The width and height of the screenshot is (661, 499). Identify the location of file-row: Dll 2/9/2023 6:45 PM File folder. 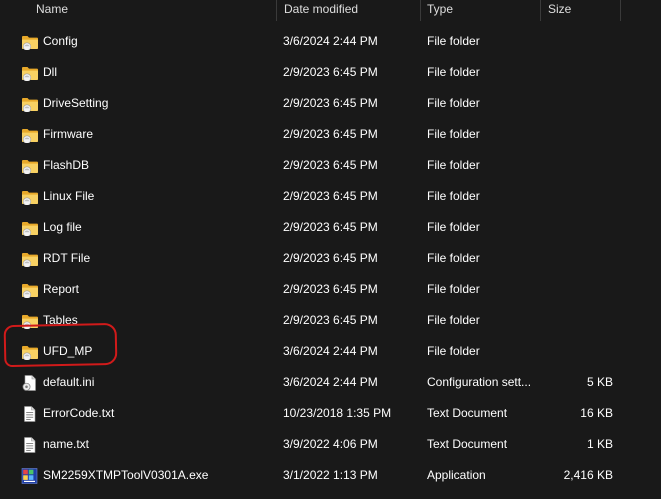
(330, 72).